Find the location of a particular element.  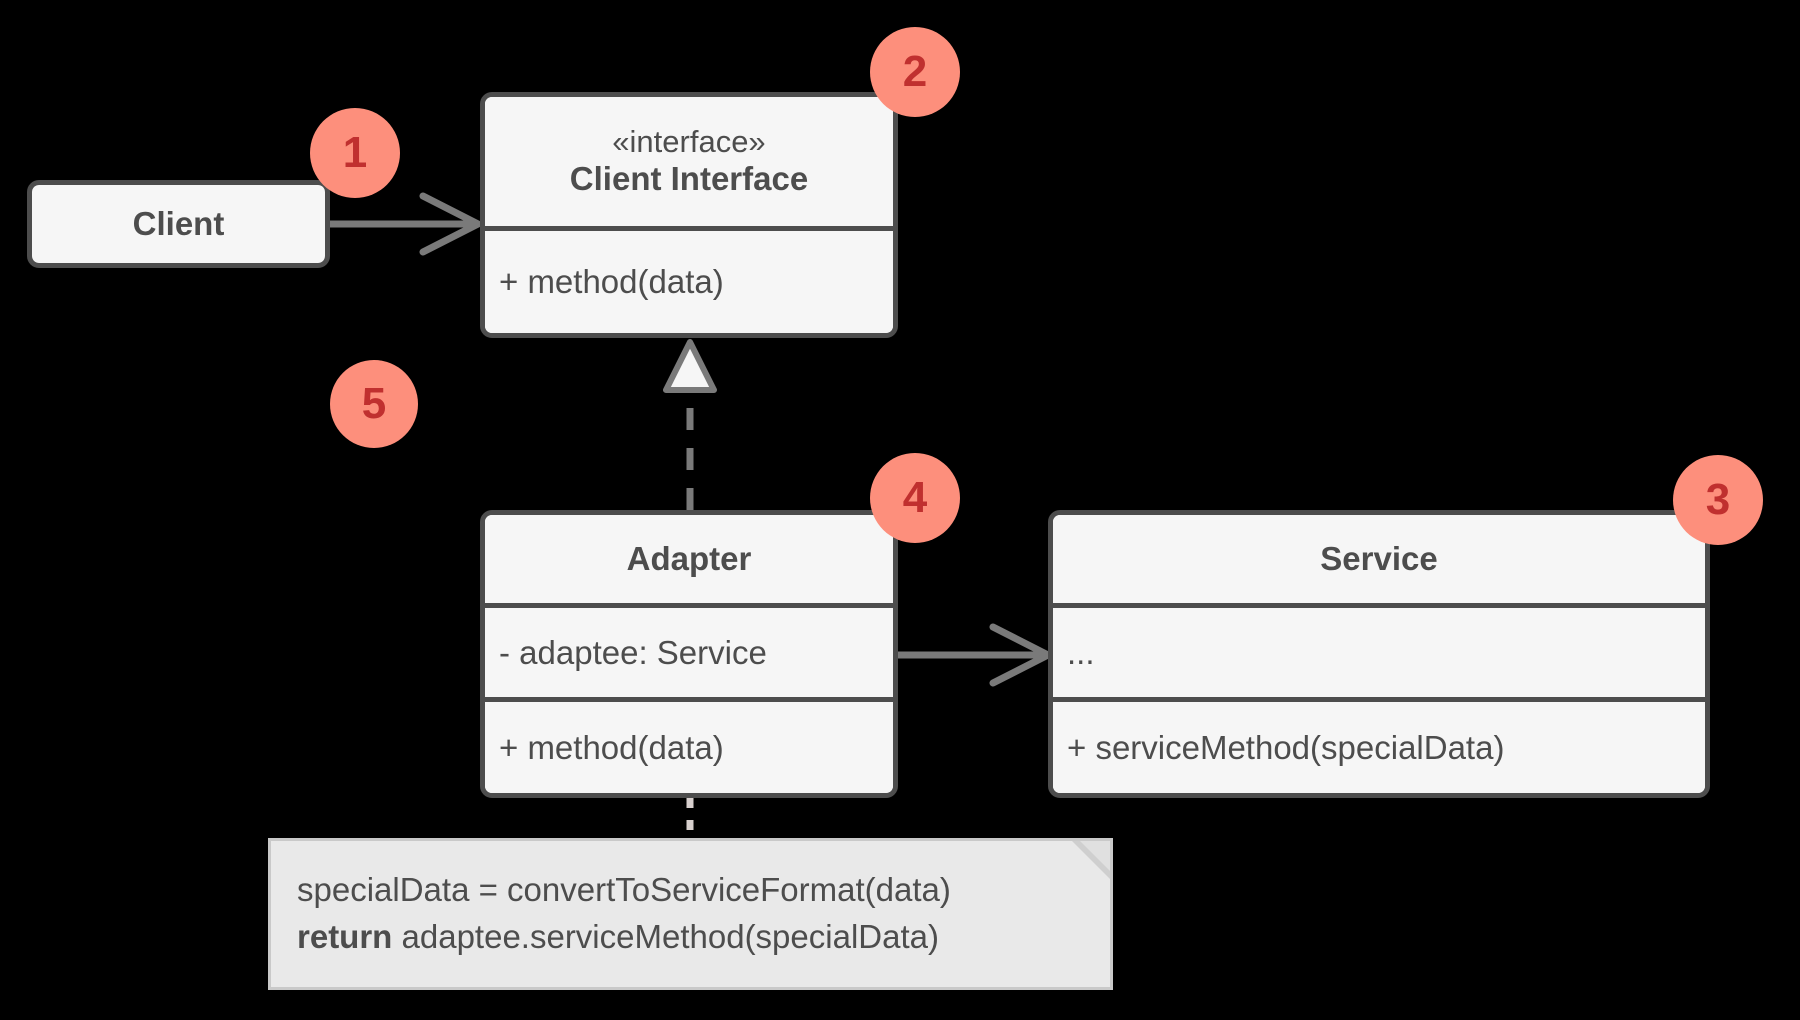

step-badge-5: 5 is located at coordinates (374, 404).